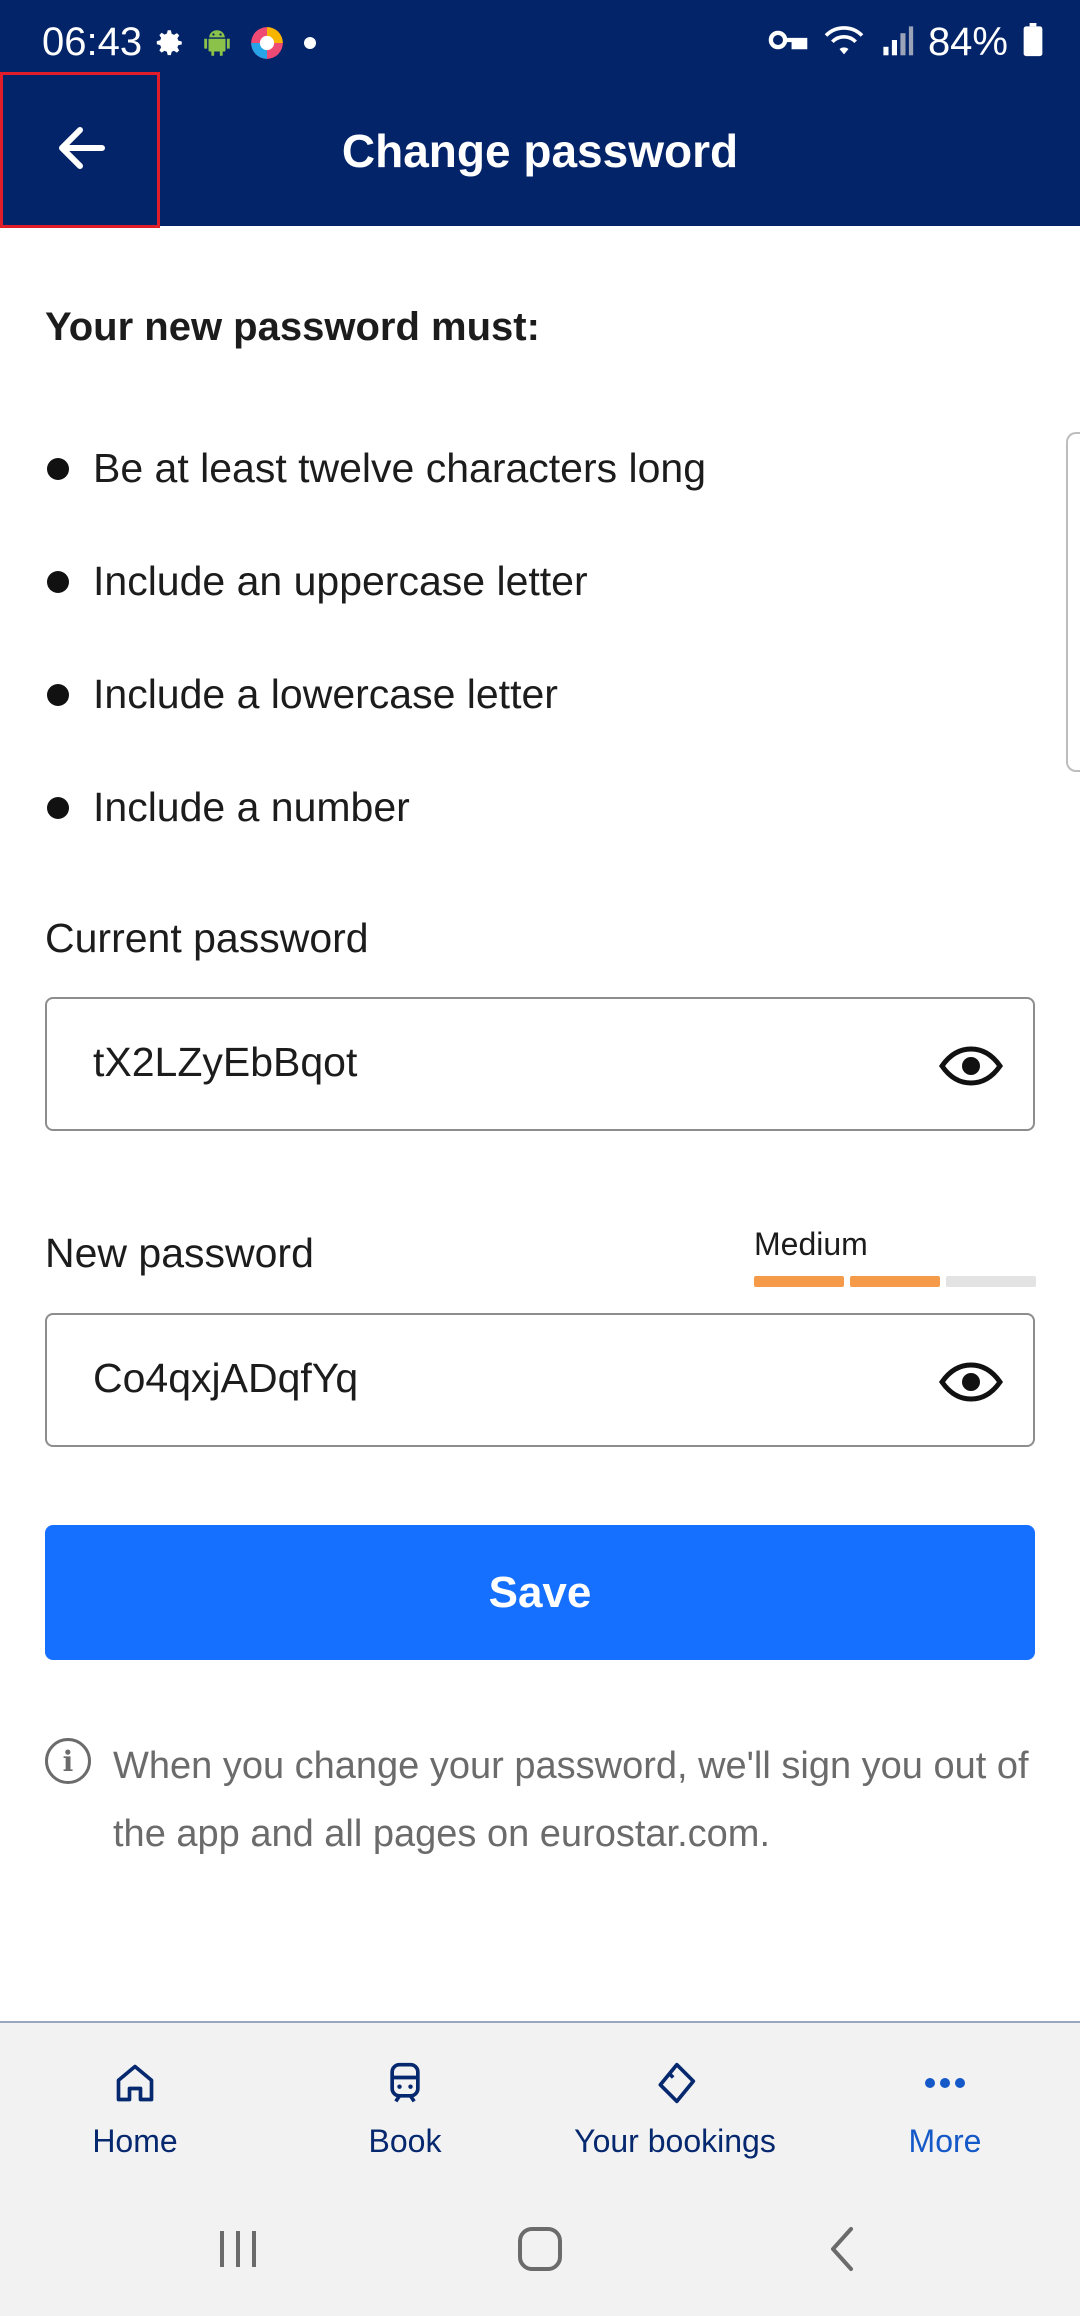 The height and width of the screenshot is (2316, 1080). What do you see at coordinates (540, 45) in the screenshot?
I see `status-bar: 06:43 84%` at bounding box center [540, 45].